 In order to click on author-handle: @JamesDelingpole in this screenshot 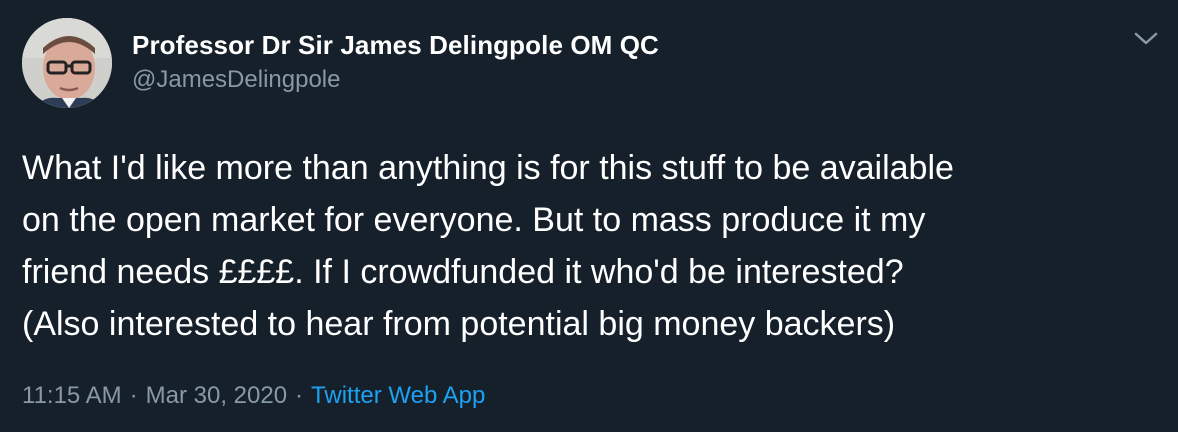, I will do `click(236, 80)`.